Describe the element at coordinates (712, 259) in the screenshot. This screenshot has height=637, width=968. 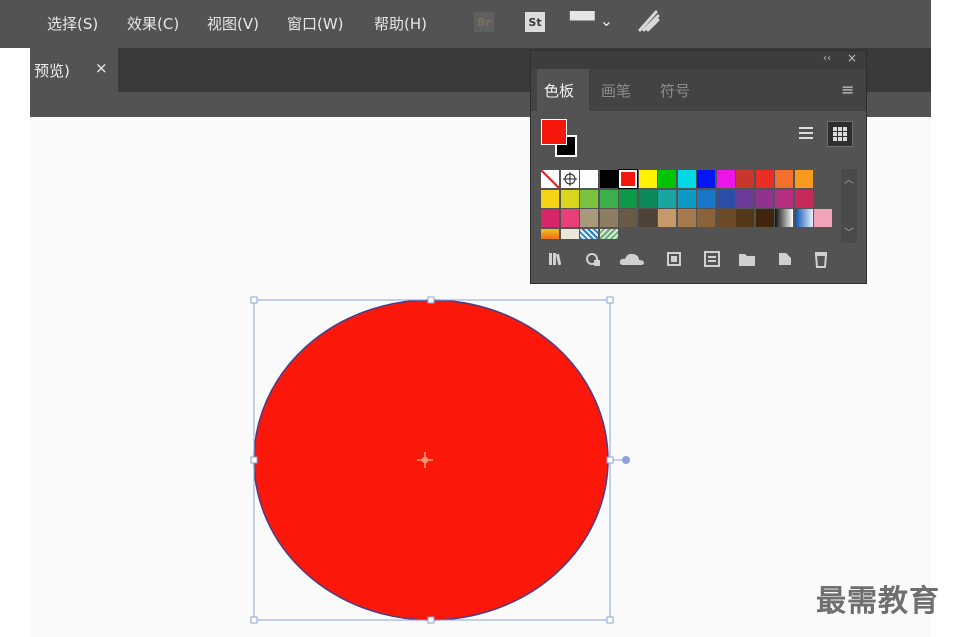
I see `open-library-icon` at that location.